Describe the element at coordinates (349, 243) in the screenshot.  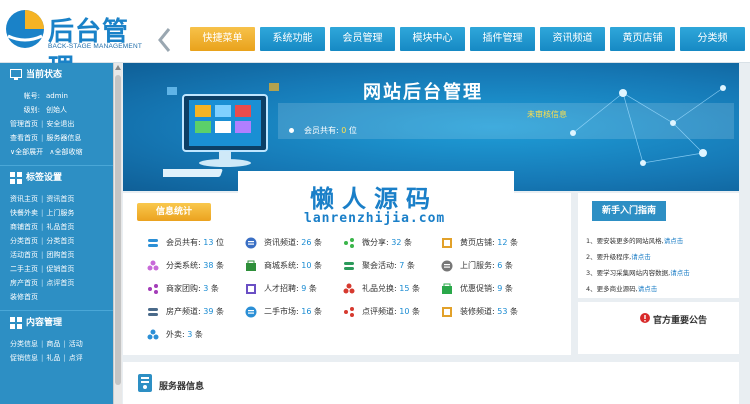
I see `share-icon` at that location.